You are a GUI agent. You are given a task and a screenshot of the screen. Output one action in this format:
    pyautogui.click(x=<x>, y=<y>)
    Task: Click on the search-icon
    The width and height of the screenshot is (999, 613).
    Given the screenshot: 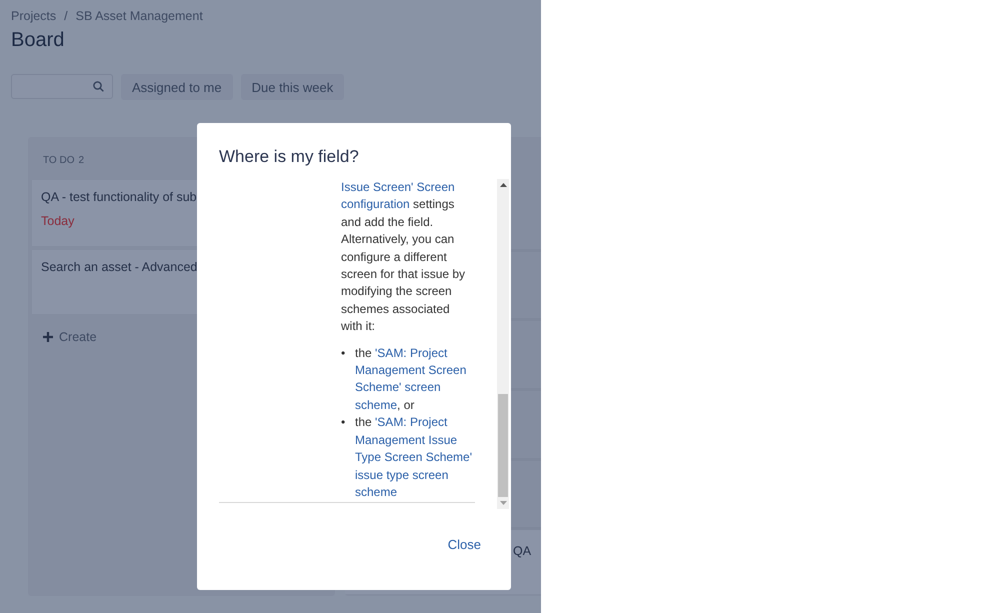 What is the action you would take?
    pyautogui.click(x=98, y=86)
    